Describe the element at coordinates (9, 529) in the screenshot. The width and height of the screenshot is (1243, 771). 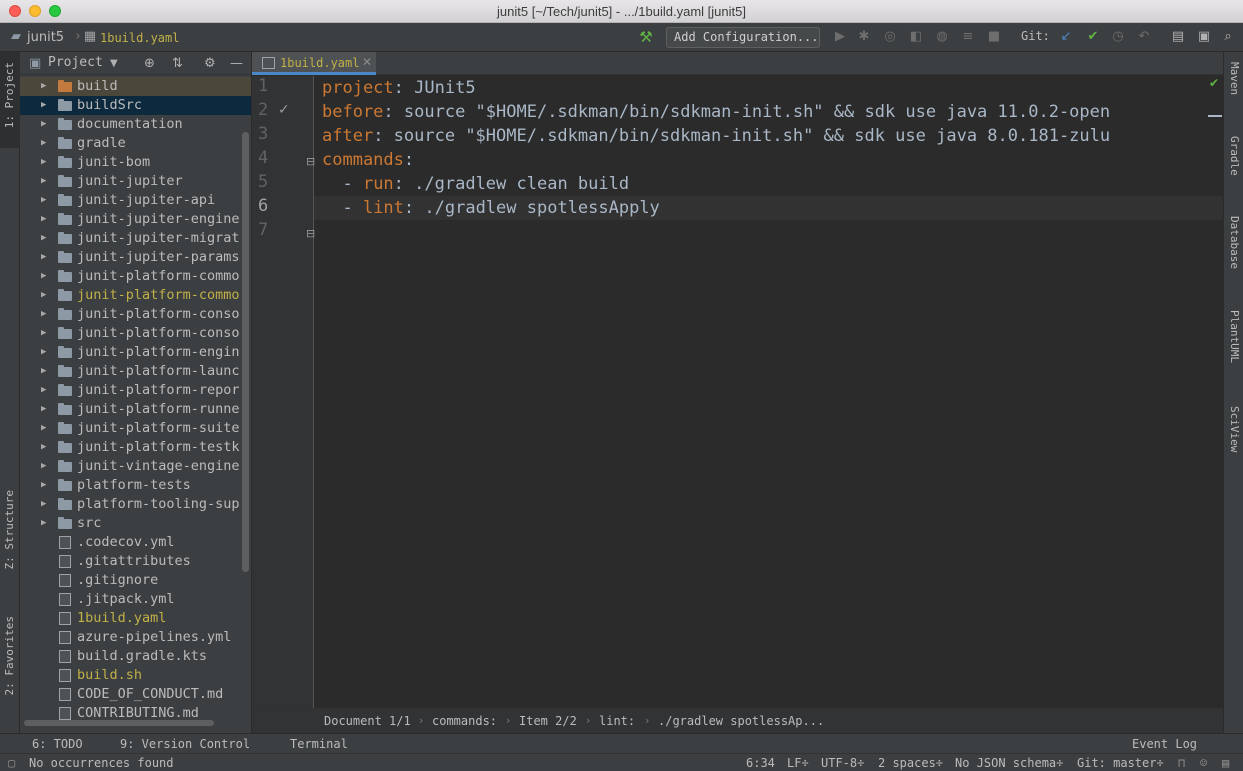
I see `structure-tool-tab: Z: Structure` at that location.